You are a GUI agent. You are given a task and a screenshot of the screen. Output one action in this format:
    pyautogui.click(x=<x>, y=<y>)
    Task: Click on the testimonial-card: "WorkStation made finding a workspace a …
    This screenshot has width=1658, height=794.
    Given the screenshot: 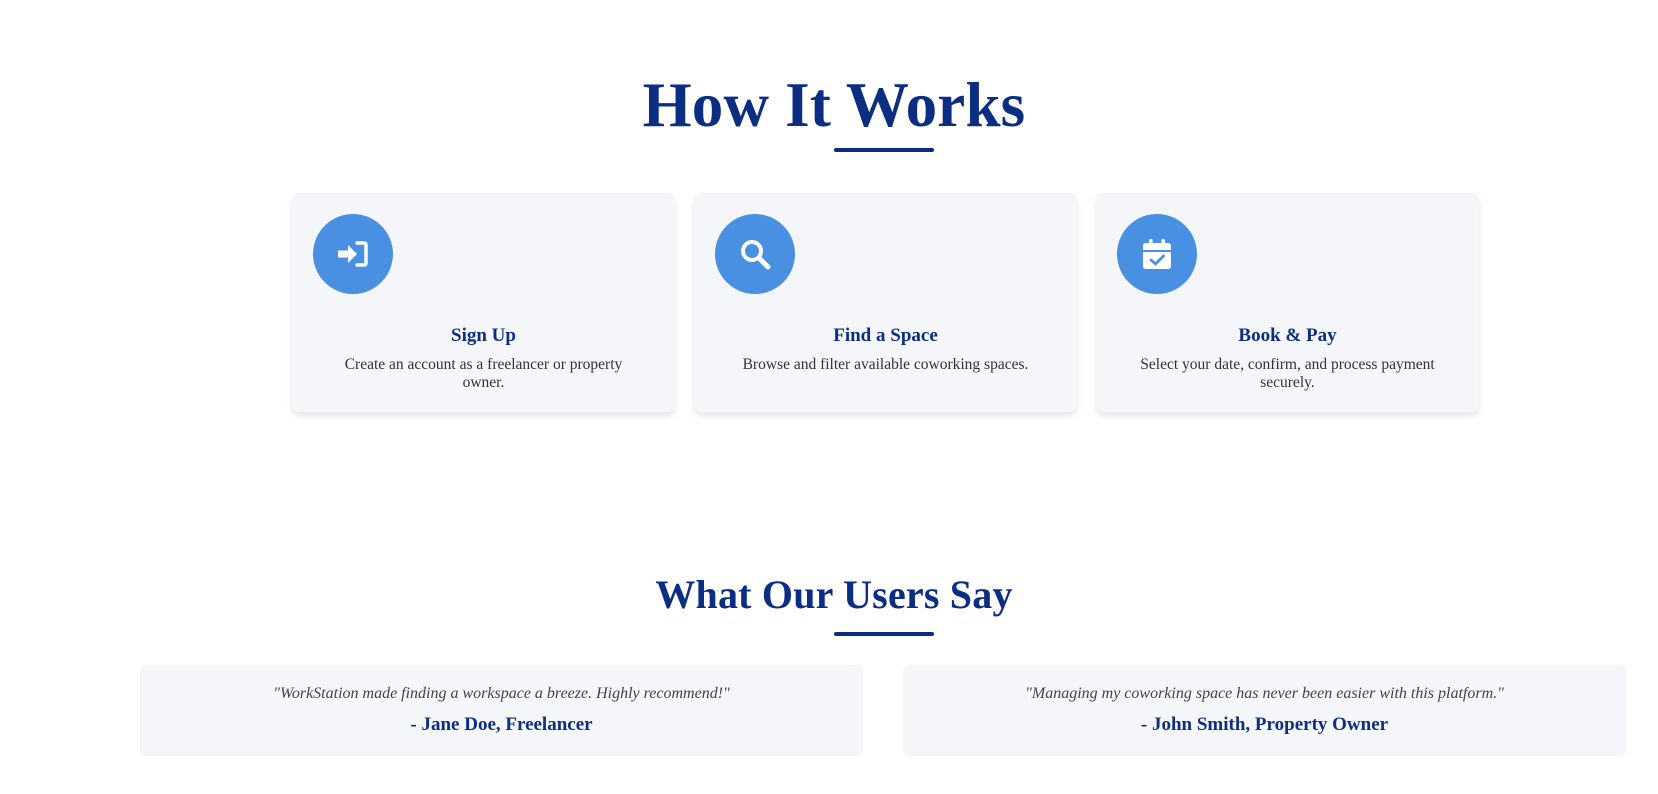 What is the action you would take?
    pyautogui.click(x=501, y=710)
    